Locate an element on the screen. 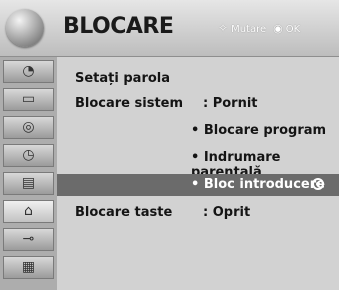 Image resolution: width=339 pixels, height=290 pixels. menu-title: BLOCARE is located at coordinates (118, 26).